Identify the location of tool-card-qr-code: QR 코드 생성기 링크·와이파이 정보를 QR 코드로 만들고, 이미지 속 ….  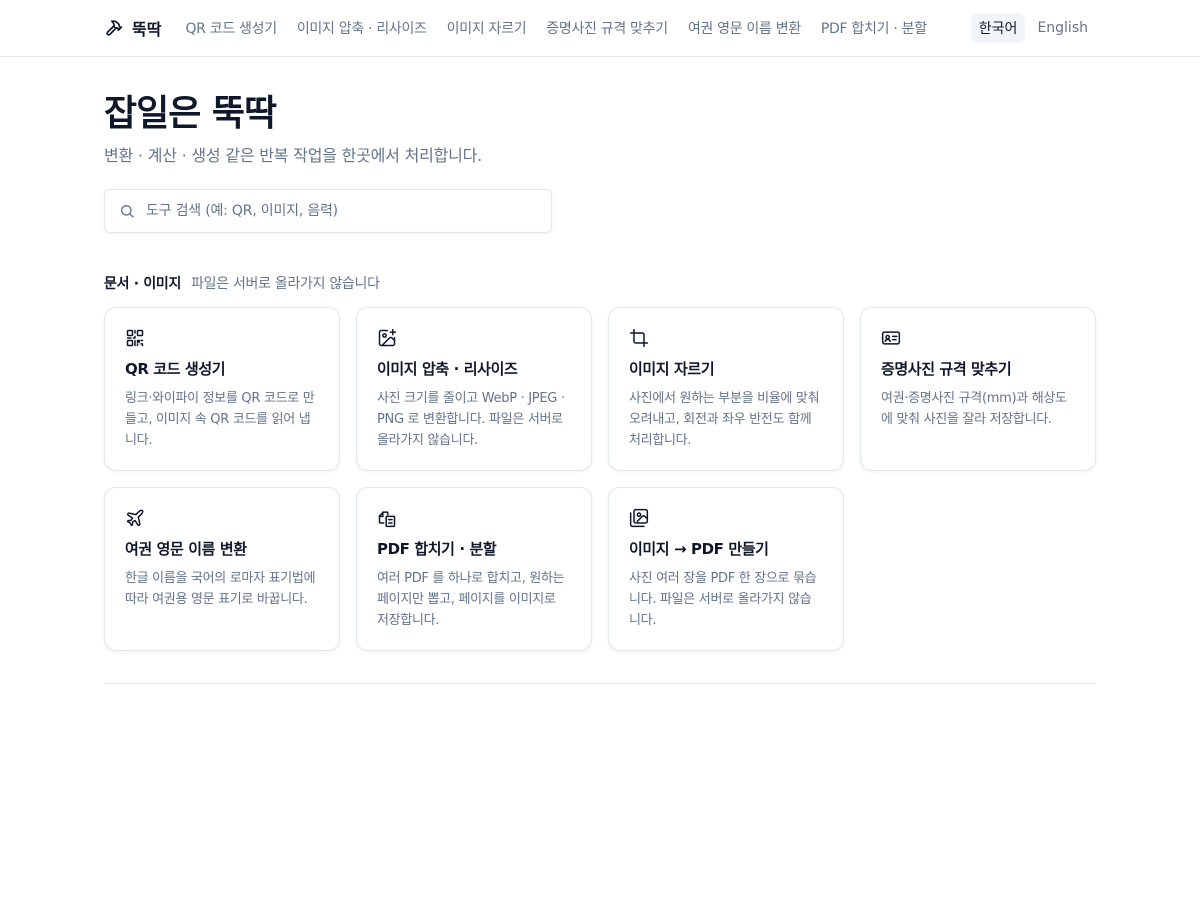
(222, 389).